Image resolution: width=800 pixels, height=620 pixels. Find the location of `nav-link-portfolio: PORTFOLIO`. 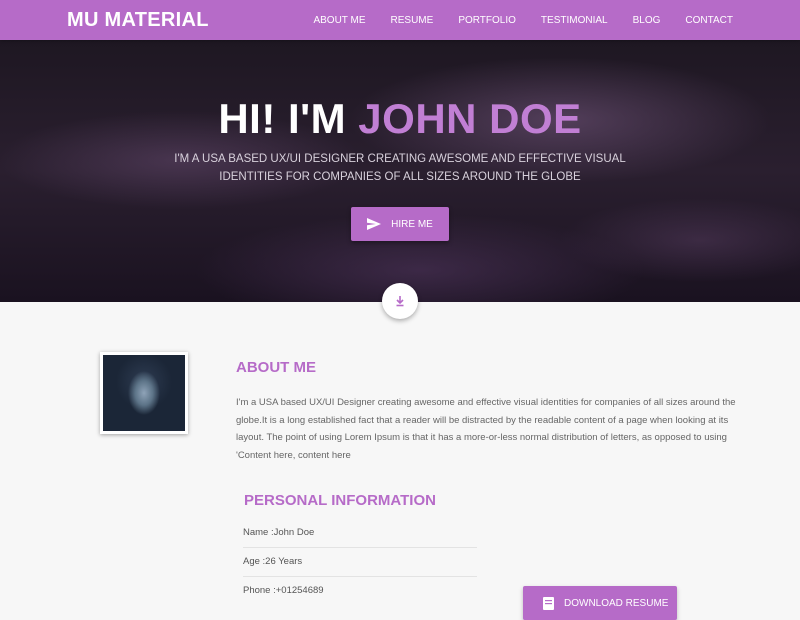

nav-link-portfolio: PORTFOLIO is located at coordinates (487, 20).